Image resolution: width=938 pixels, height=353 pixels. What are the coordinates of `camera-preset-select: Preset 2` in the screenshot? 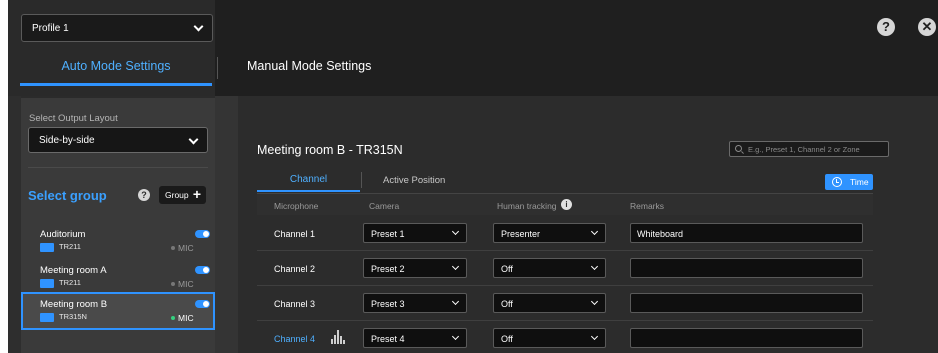 It's located at (415, 268).